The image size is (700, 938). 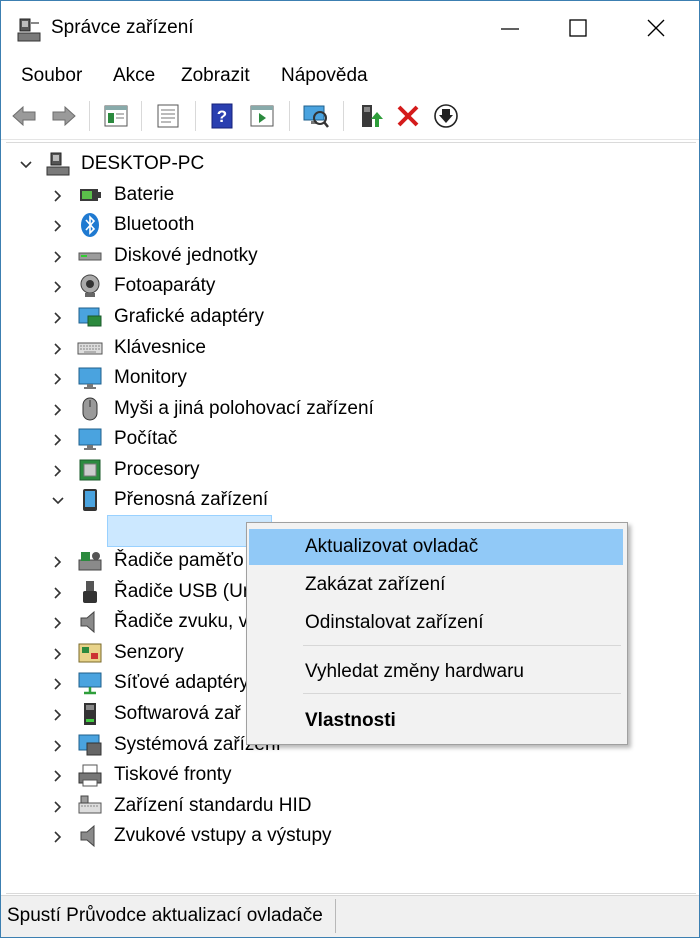 What do you see at coordinates (181, 621) in the screenshot?
I see `tree-item-label: Řadiče zvuku, v` at bounding box center [181, 621].